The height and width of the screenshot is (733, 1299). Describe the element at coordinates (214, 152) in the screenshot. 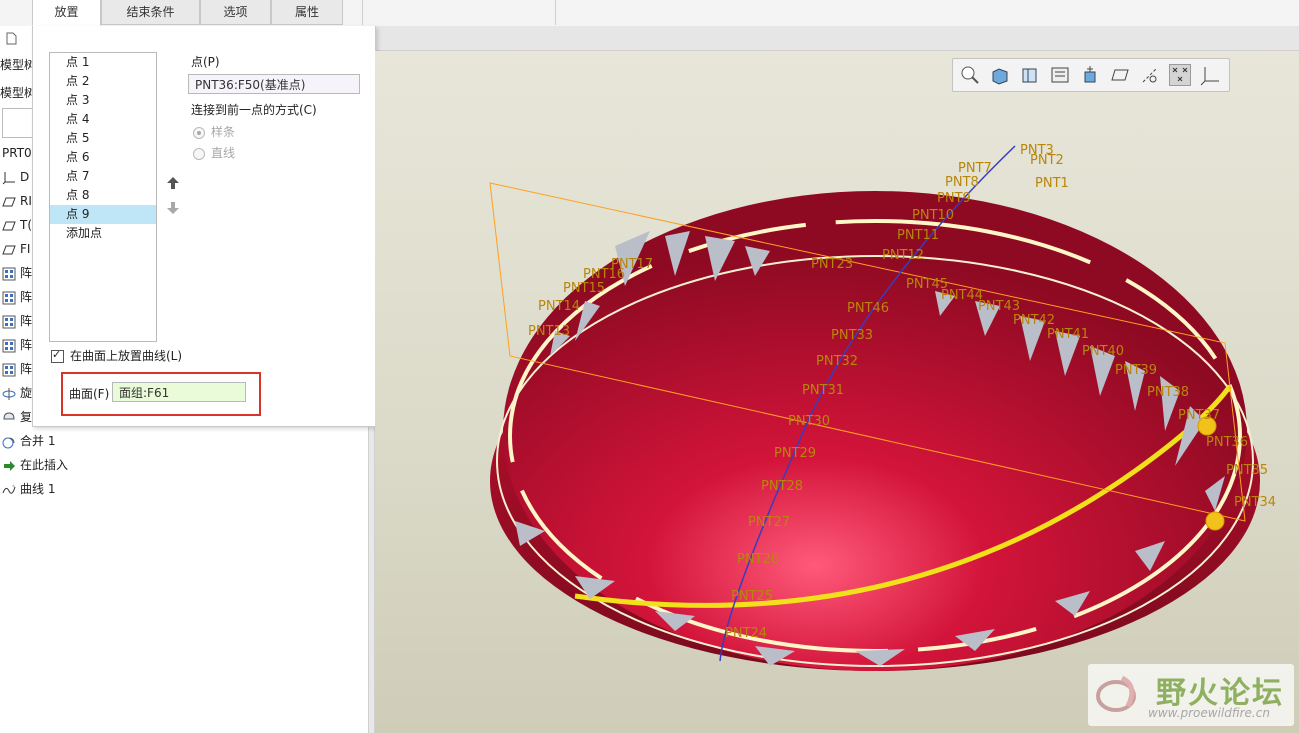

I see `radio-line: 直线` at that location.